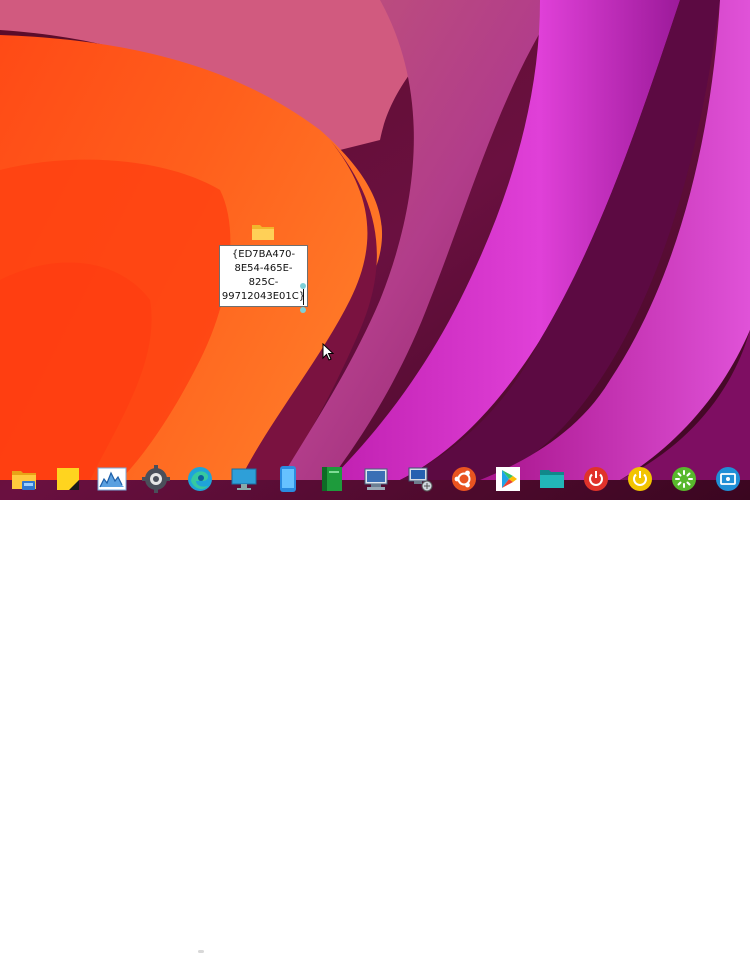  I want to click on taskbar-screen-tool, so click(728, 479).